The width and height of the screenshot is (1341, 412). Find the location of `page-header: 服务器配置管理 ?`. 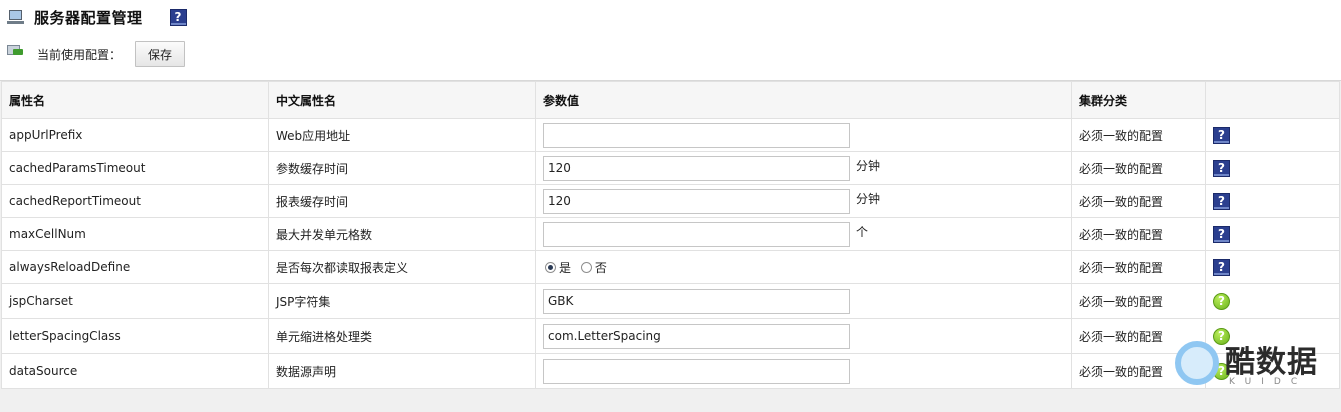

page-header: 服务器配置管理 ? is located at coordinates (97, 17).